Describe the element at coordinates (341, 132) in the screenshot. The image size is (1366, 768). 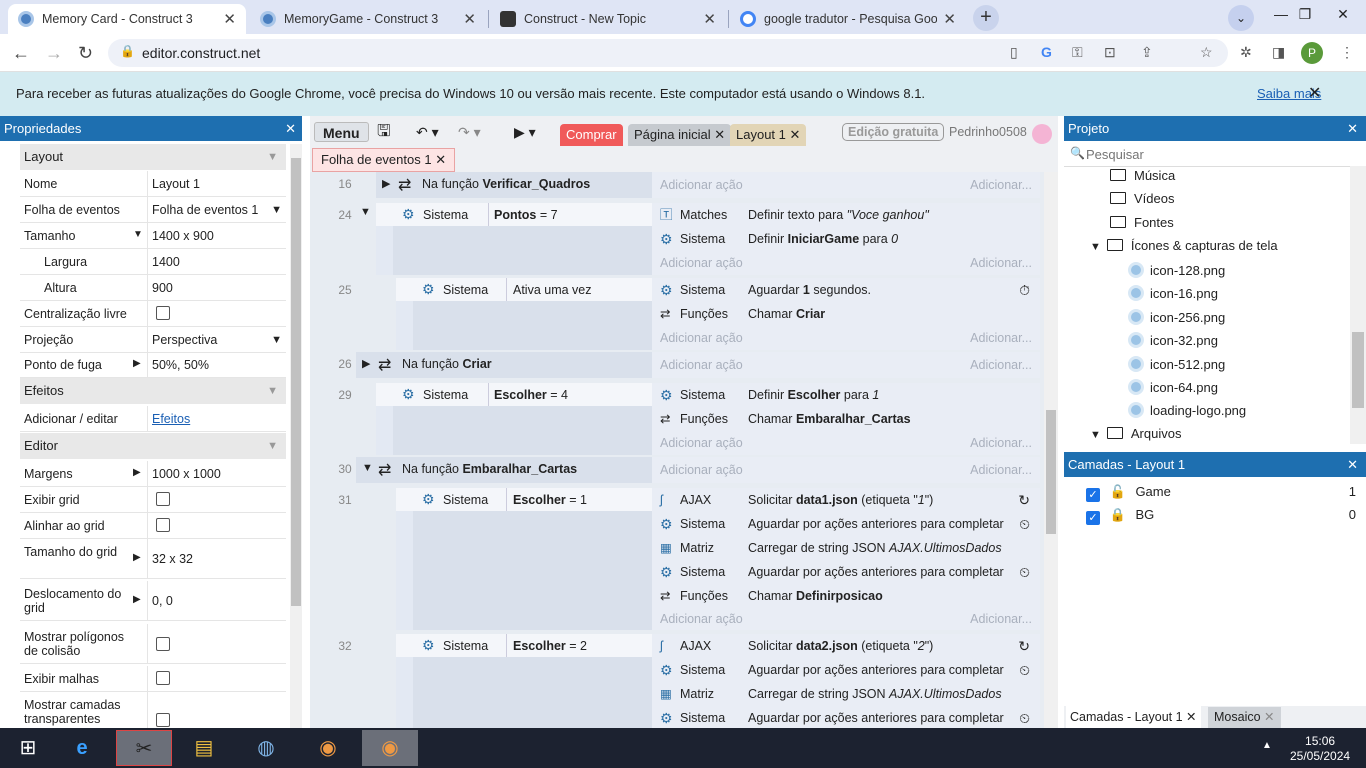
I see `menu-button: Menu` at that location.